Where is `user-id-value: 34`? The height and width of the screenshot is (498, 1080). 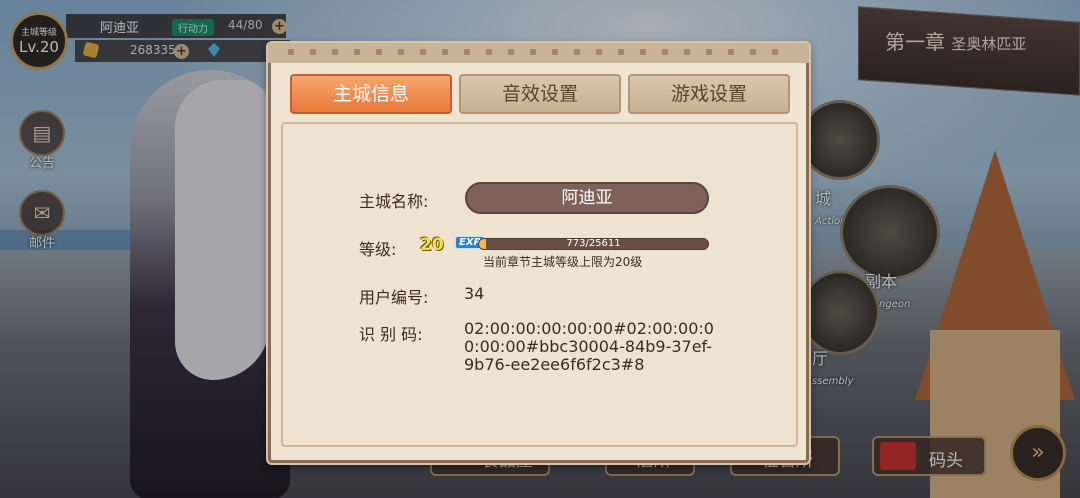 user-id-value: 34 is located at coordinates (474, 293).